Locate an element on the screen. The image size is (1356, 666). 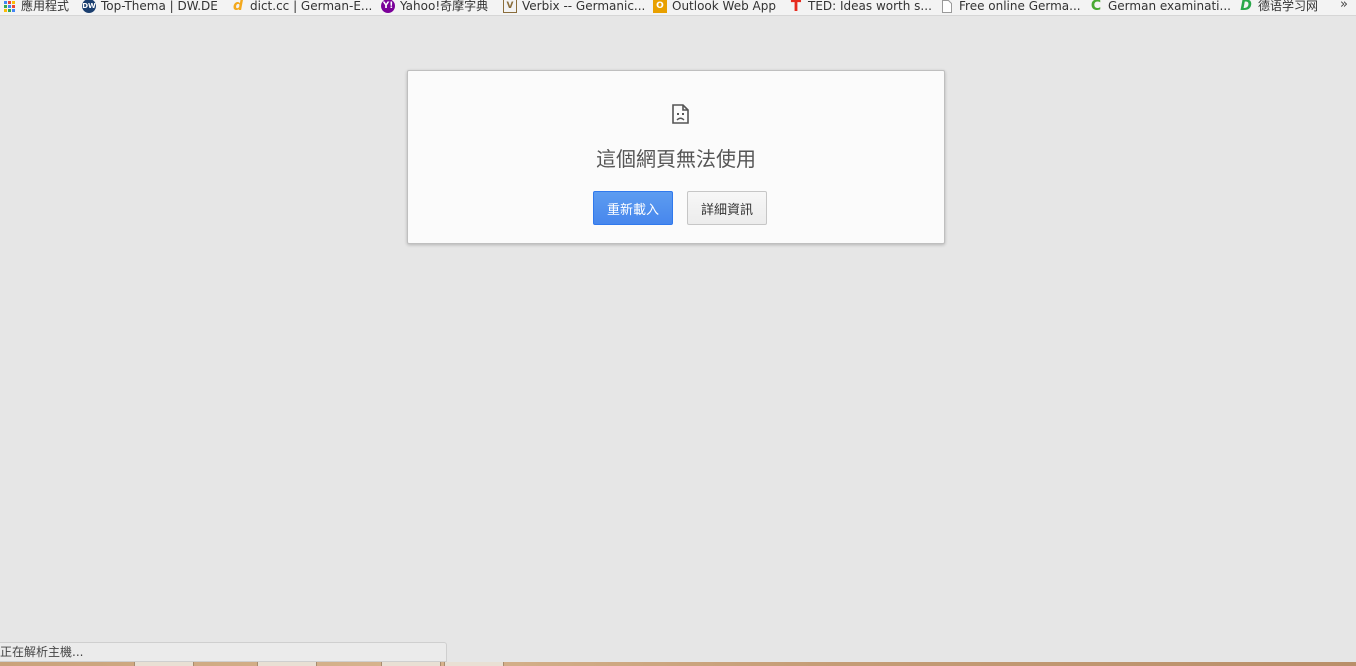
deyu-icon: D is located at coordinates (1246, 7).